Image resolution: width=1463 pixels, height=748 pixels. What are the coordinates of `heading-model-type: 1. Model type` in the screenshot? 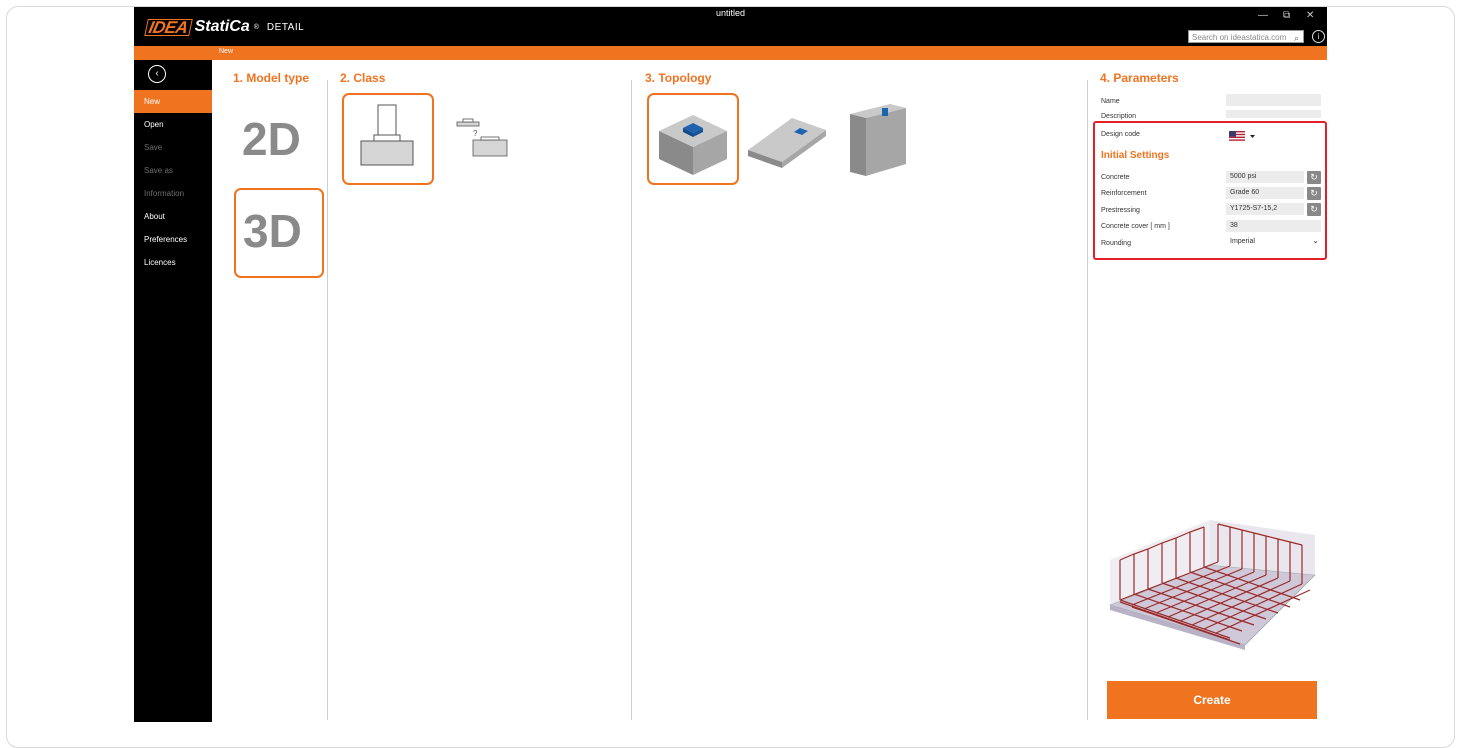 It's located at (271, 78).